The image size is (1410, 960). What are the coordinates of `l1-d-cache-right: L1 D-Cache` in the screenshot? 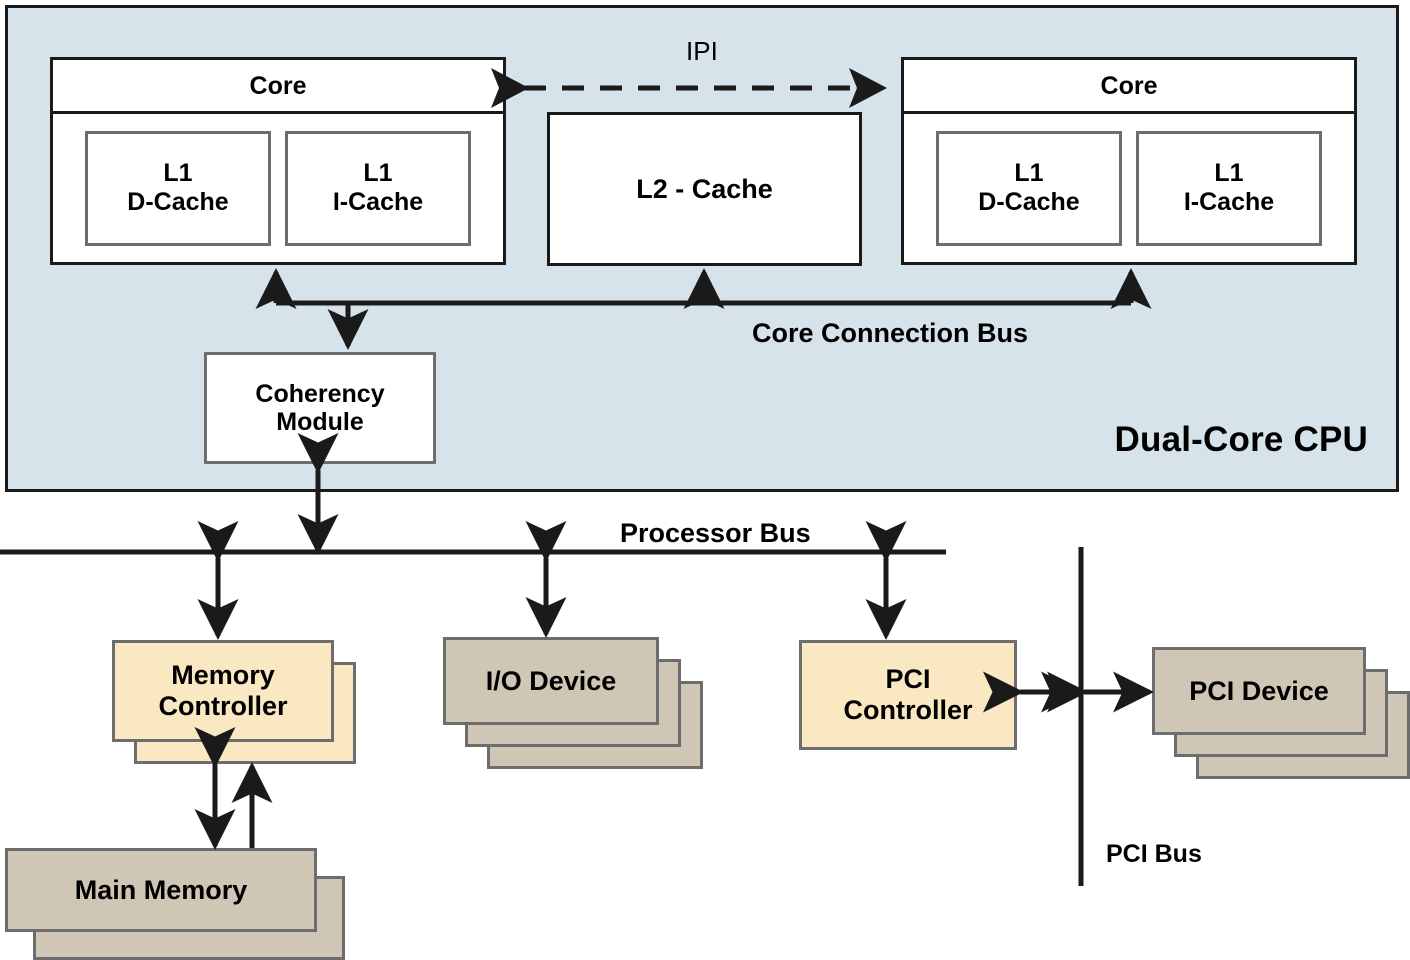 It's located at (1029, 188).